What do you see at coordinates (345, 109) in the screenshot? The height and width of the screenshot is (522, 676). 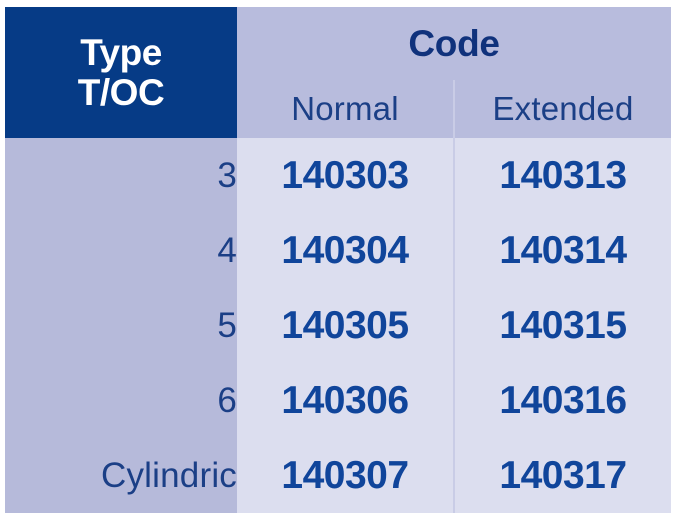 I see `header-cell-normal: Normal` at bounding box center [345, 109].